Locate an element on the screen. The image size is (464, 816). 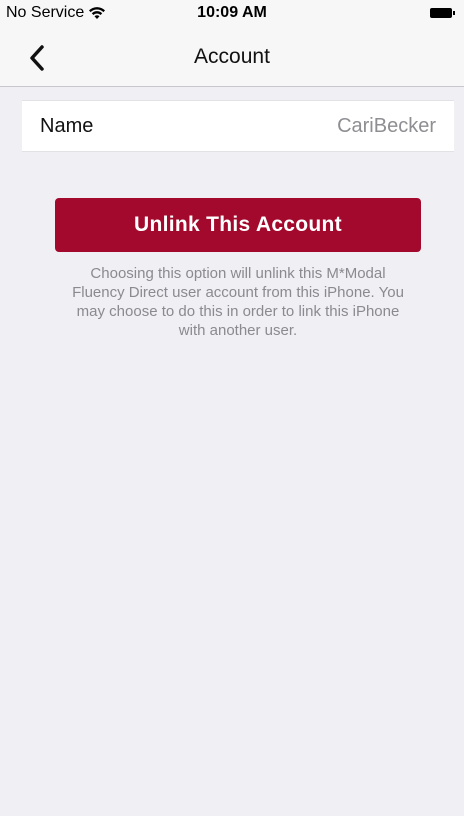
status-time: 10:09 AM is located at coordinates (232, 12).